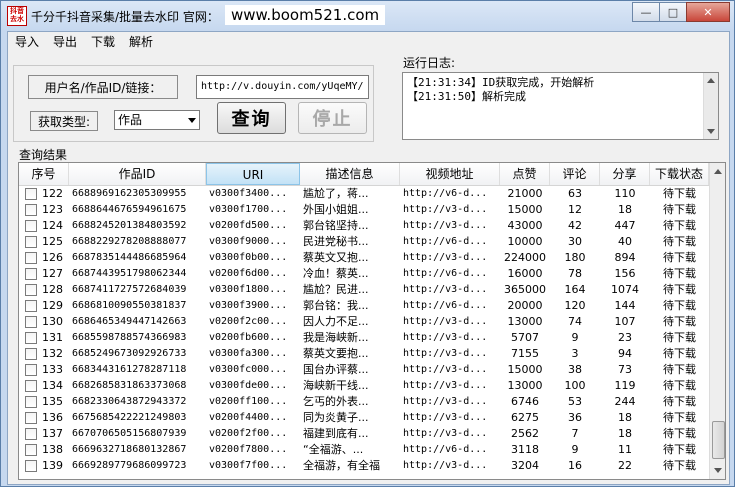 The height and width of the screenshot is (487, 735). I want to click on minimize-button: —, so click(646, 12).